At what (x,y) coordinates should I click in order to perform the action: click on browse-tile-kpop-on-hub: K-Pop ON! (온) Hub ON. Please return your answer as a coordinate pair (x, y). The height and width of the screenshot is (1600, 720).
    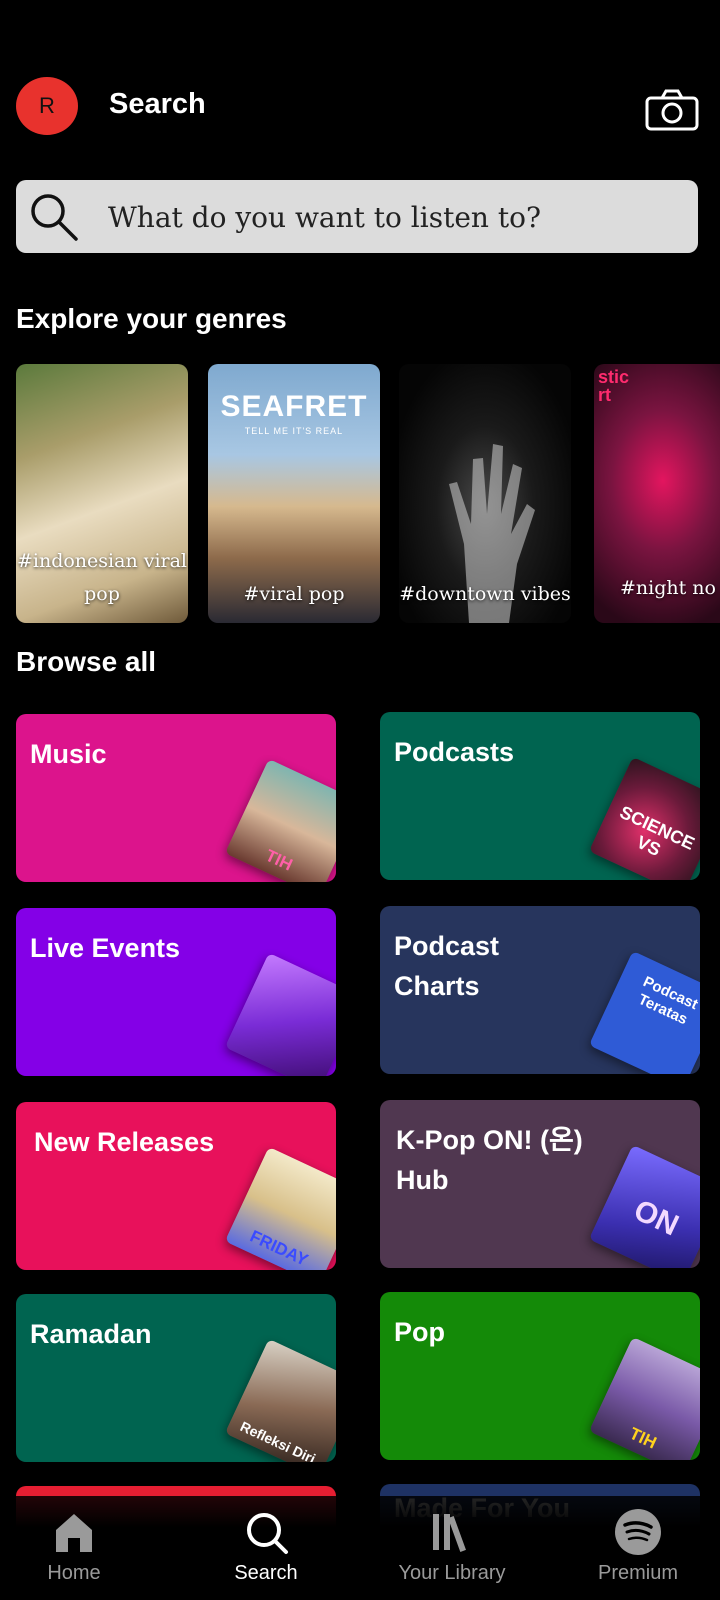
    Looking at the image, I should click on (540, 1184).